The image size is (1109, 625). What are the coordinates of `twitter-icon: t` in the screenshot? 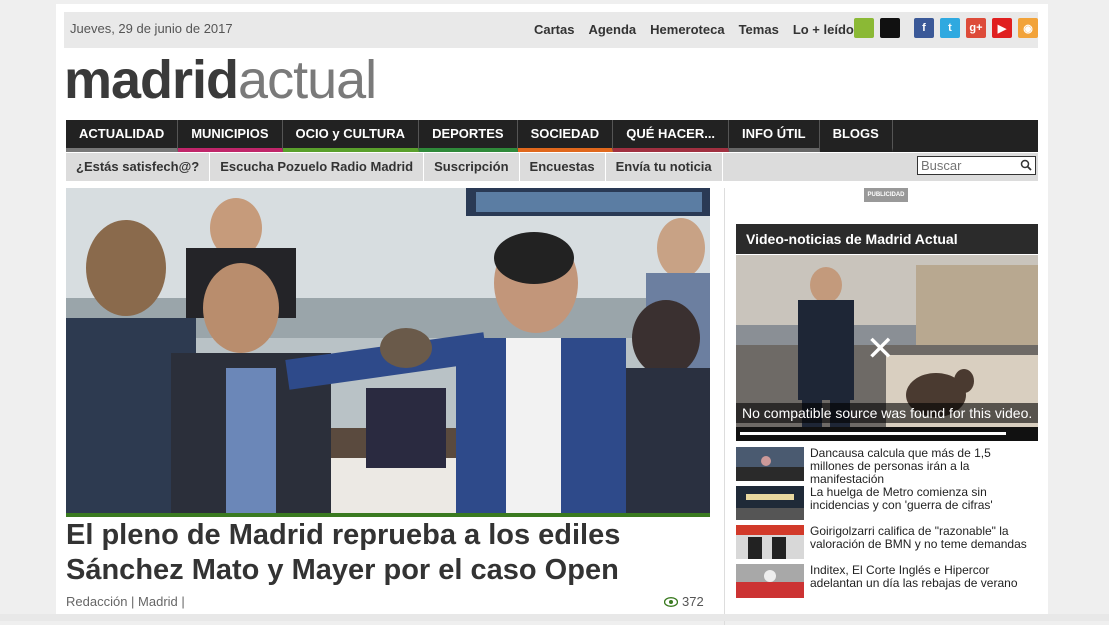 It's located at (950, 28).